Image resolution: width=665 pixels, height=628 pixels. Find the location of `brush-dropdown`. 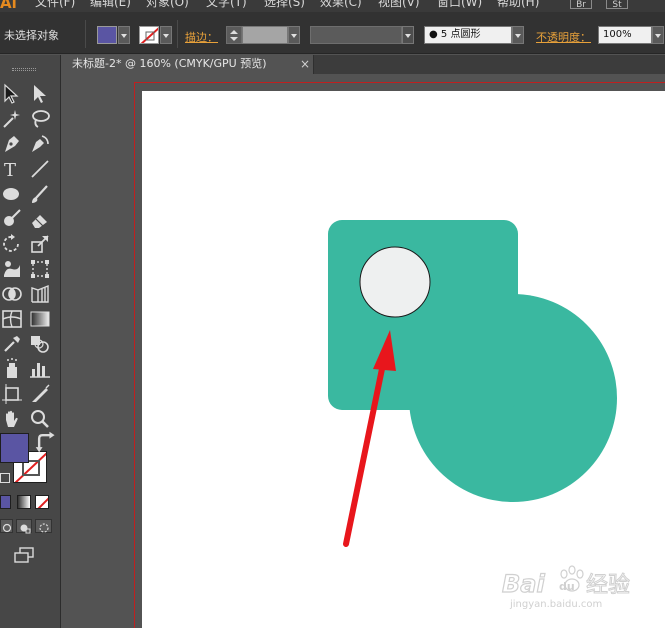

brush-dropdown is located at coordinates (518, 35).